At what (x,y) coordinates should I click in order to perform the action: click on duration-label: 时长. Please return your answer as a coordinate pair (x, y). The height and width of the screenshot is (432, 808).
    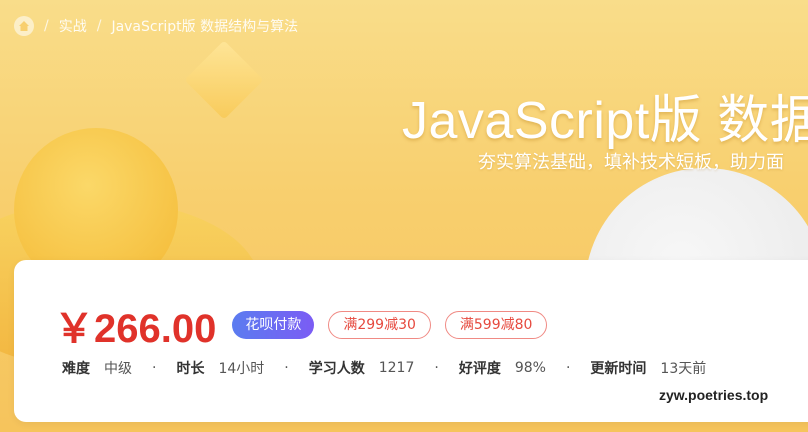
    Looking at the image, I should click on (190, 369).